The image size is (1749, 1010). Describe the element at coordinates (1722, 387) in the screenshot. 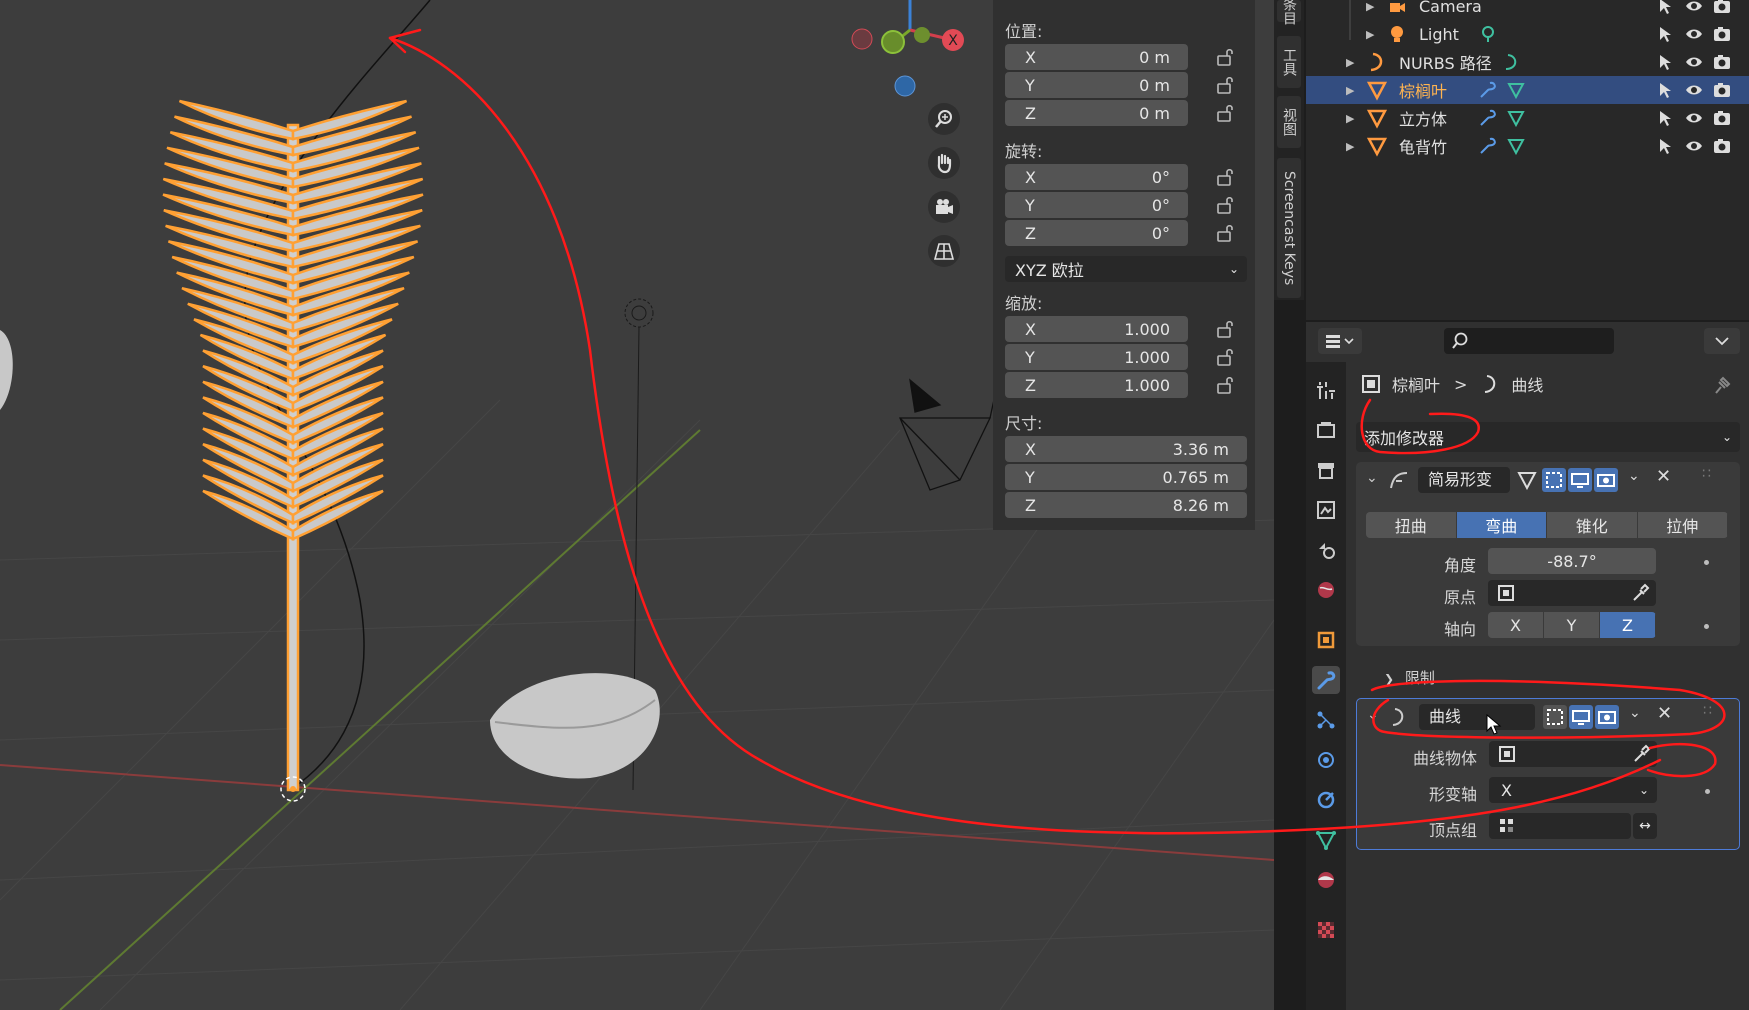

I see `pin-icon` at that location.